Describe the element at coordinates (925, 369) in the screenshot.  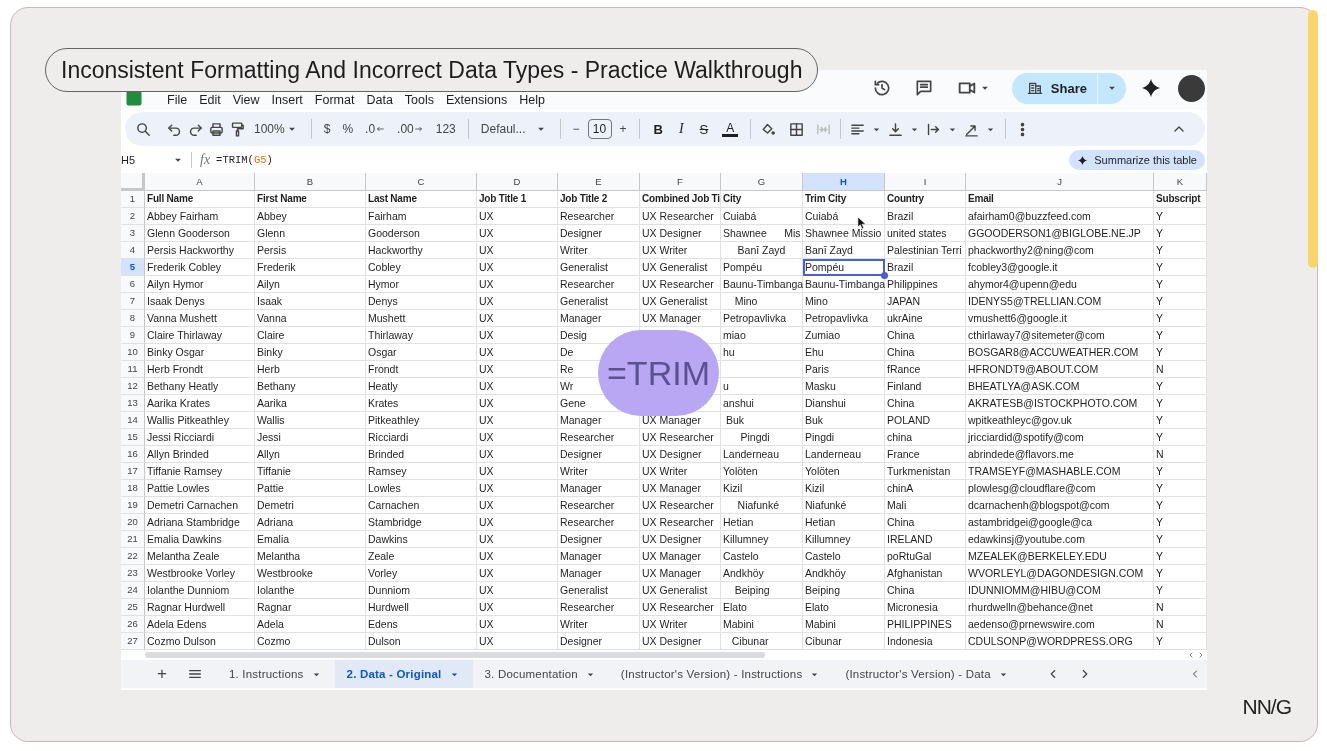
I see `table-cell: fRance` at that location.